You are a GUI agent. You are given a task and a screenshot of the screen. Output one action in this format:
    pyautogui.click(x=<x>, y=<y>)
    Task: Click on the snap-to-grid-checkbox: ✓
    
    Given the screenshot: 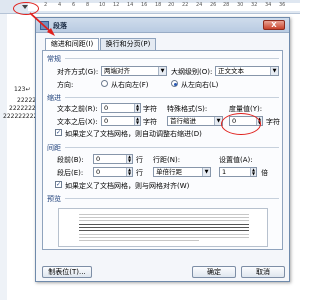 What is the action you would take?
    pyautogui.click(x=58, y=184)
    